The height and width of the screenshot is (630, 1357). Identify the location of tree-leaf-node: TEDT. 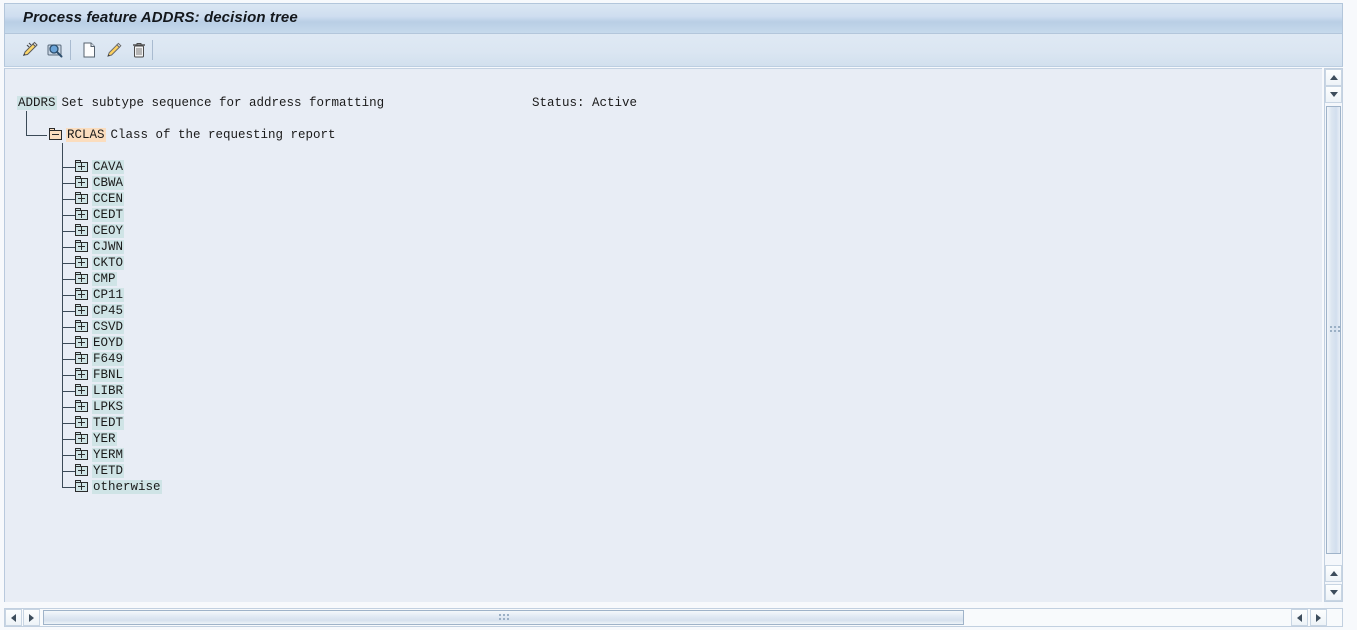
(100, 423).